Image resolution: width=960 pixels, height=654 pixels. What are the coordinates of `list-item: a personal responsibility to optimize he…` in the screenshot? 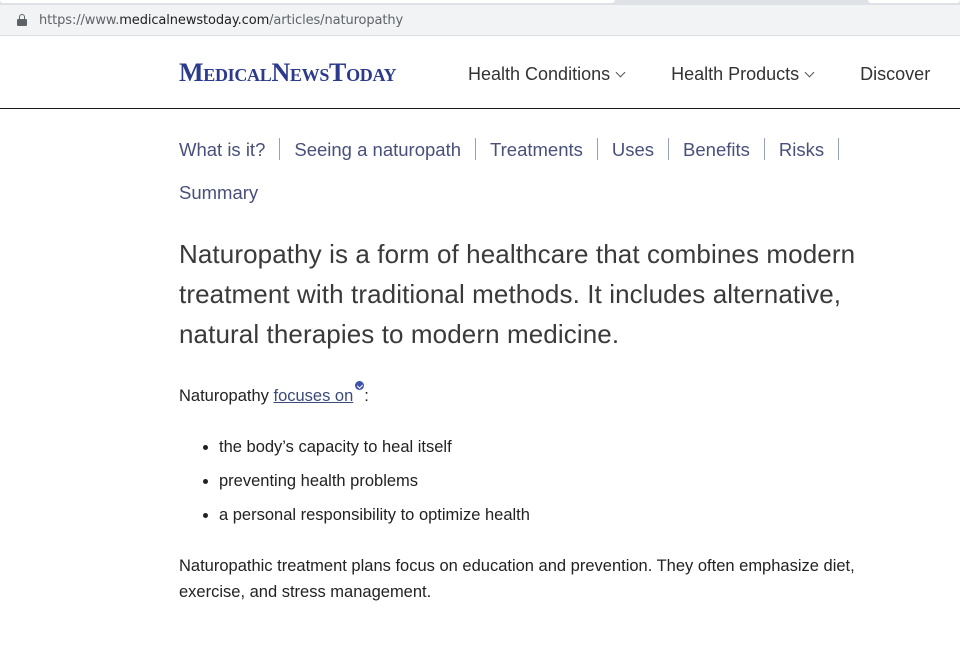 It's located at (366, 518).